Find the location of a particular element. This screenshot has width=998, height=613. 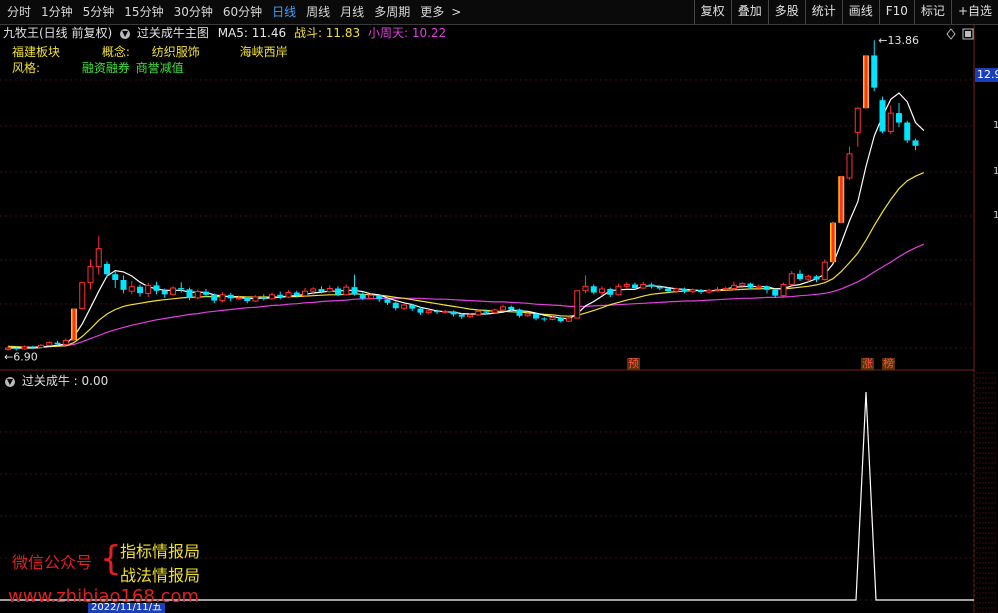

axis-tick-1: 1 is located at coordinates (995, 125).